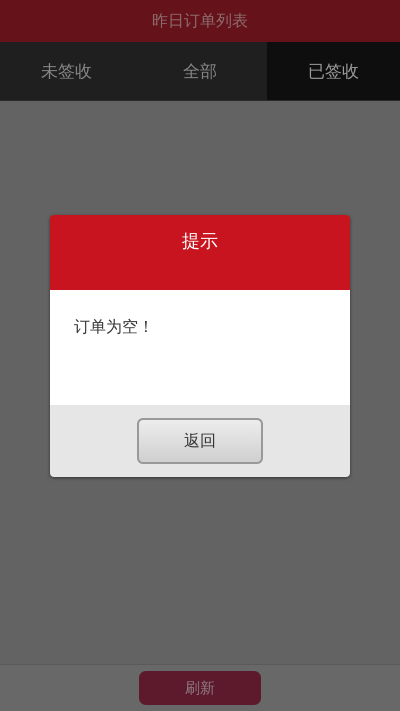  What do you see at coordinates (200, 21) in the screenshot?
I see `header-title: 昨日订单列表` at bounding box center [200, 21].